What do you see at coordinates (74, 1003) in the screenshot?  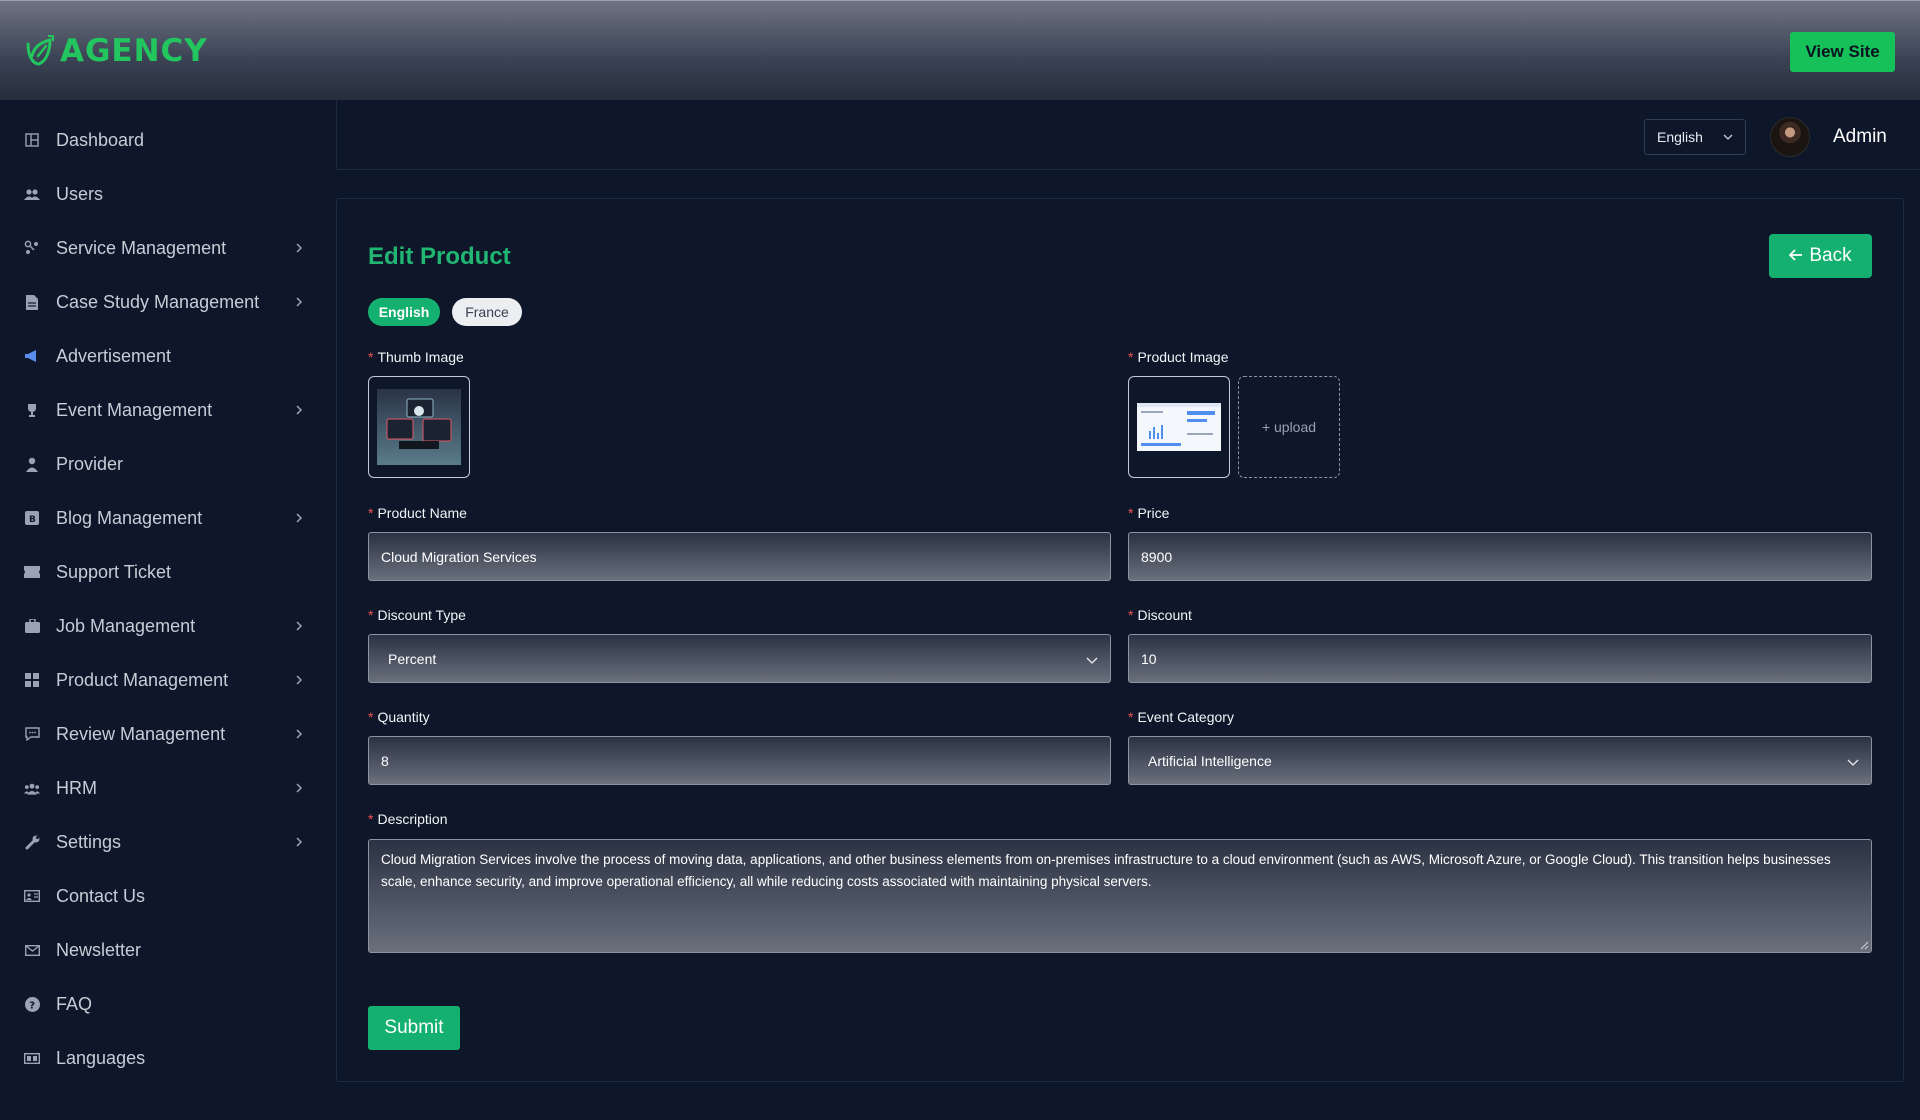 I see `sidebar-item-label: FAQ` at bounding box center [74, 1003].